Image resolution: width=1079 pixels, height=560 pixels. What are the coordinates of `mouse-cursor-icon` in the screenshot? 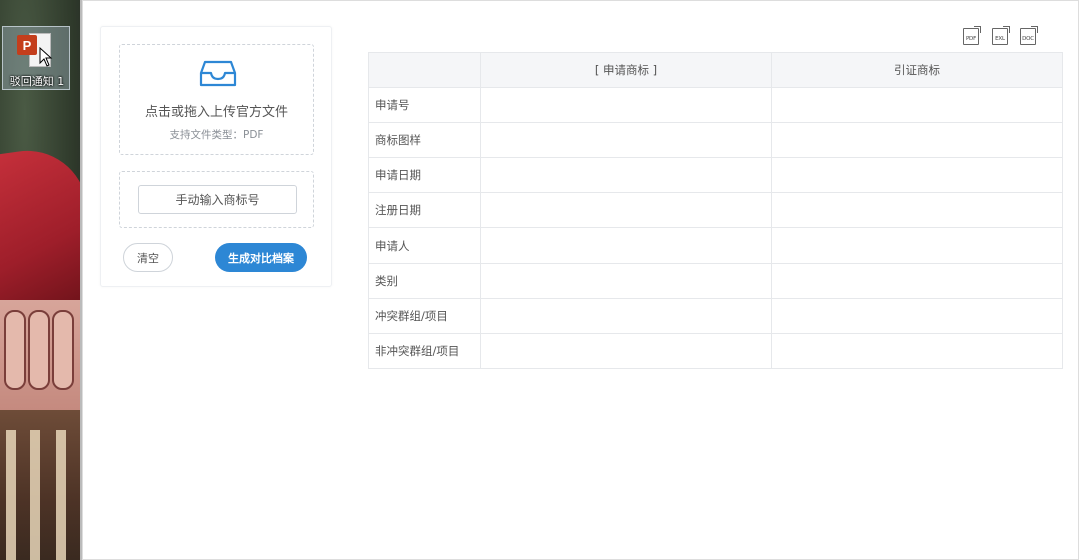 It's located at (46, 57).